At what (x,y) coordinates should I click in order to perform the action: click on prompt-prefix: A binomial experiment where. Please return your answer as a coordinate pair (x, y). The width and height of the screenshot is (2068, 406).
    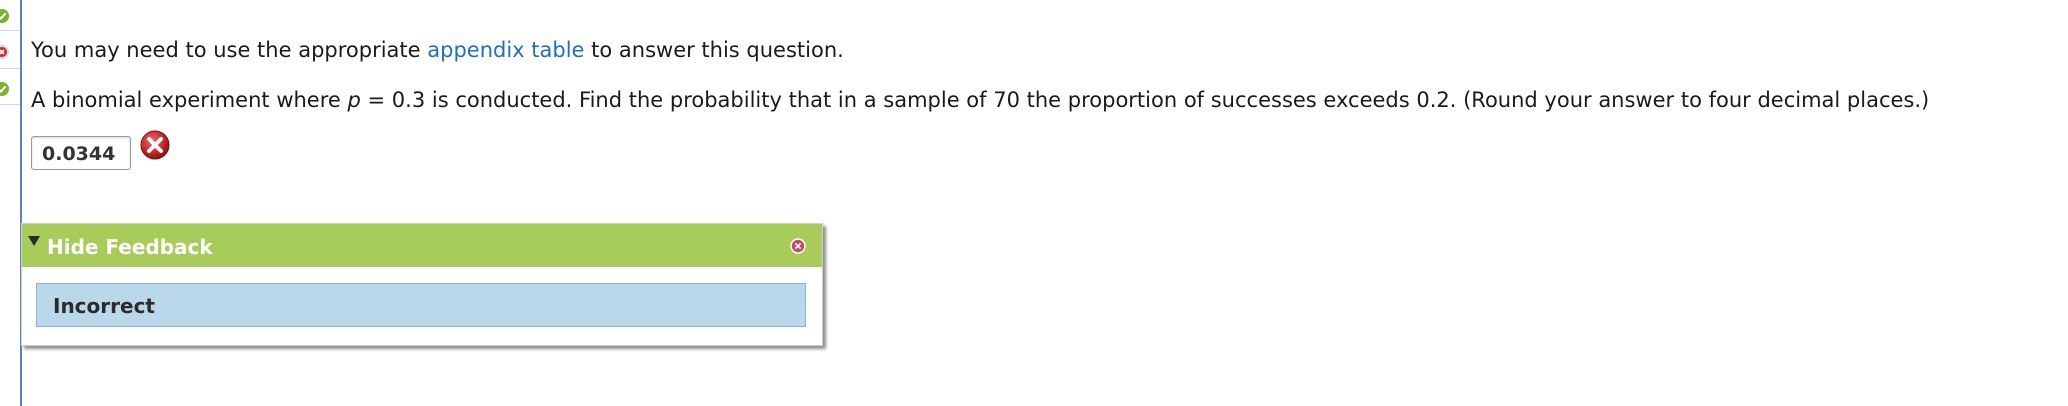
    Looking at the image, I should click on (189, 100).